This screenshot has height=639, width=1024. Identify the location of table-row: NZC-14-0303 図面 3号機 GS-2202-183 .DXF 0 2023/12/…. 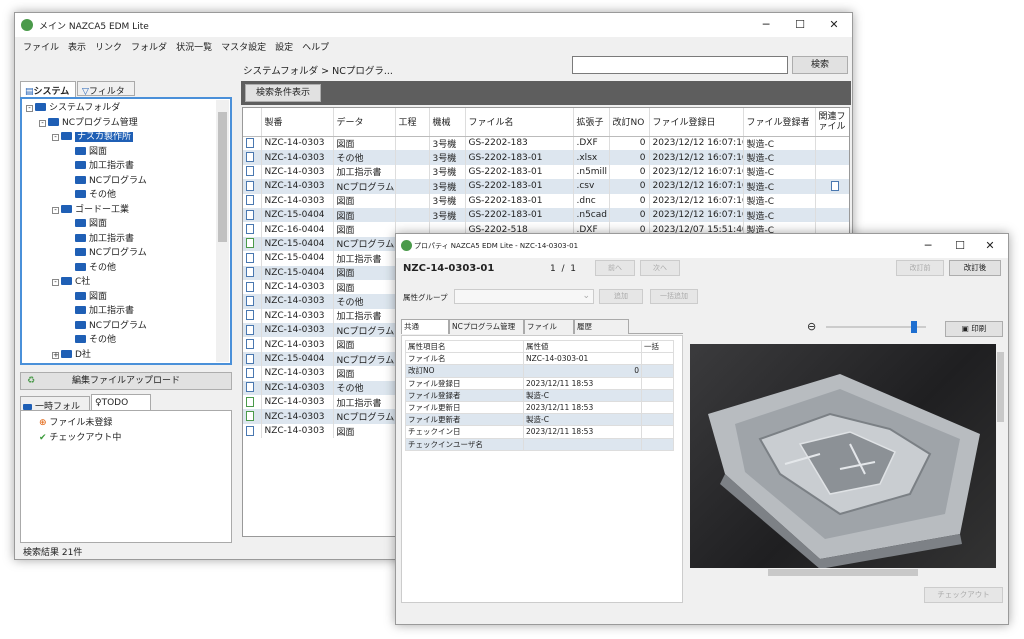
(546, 143).